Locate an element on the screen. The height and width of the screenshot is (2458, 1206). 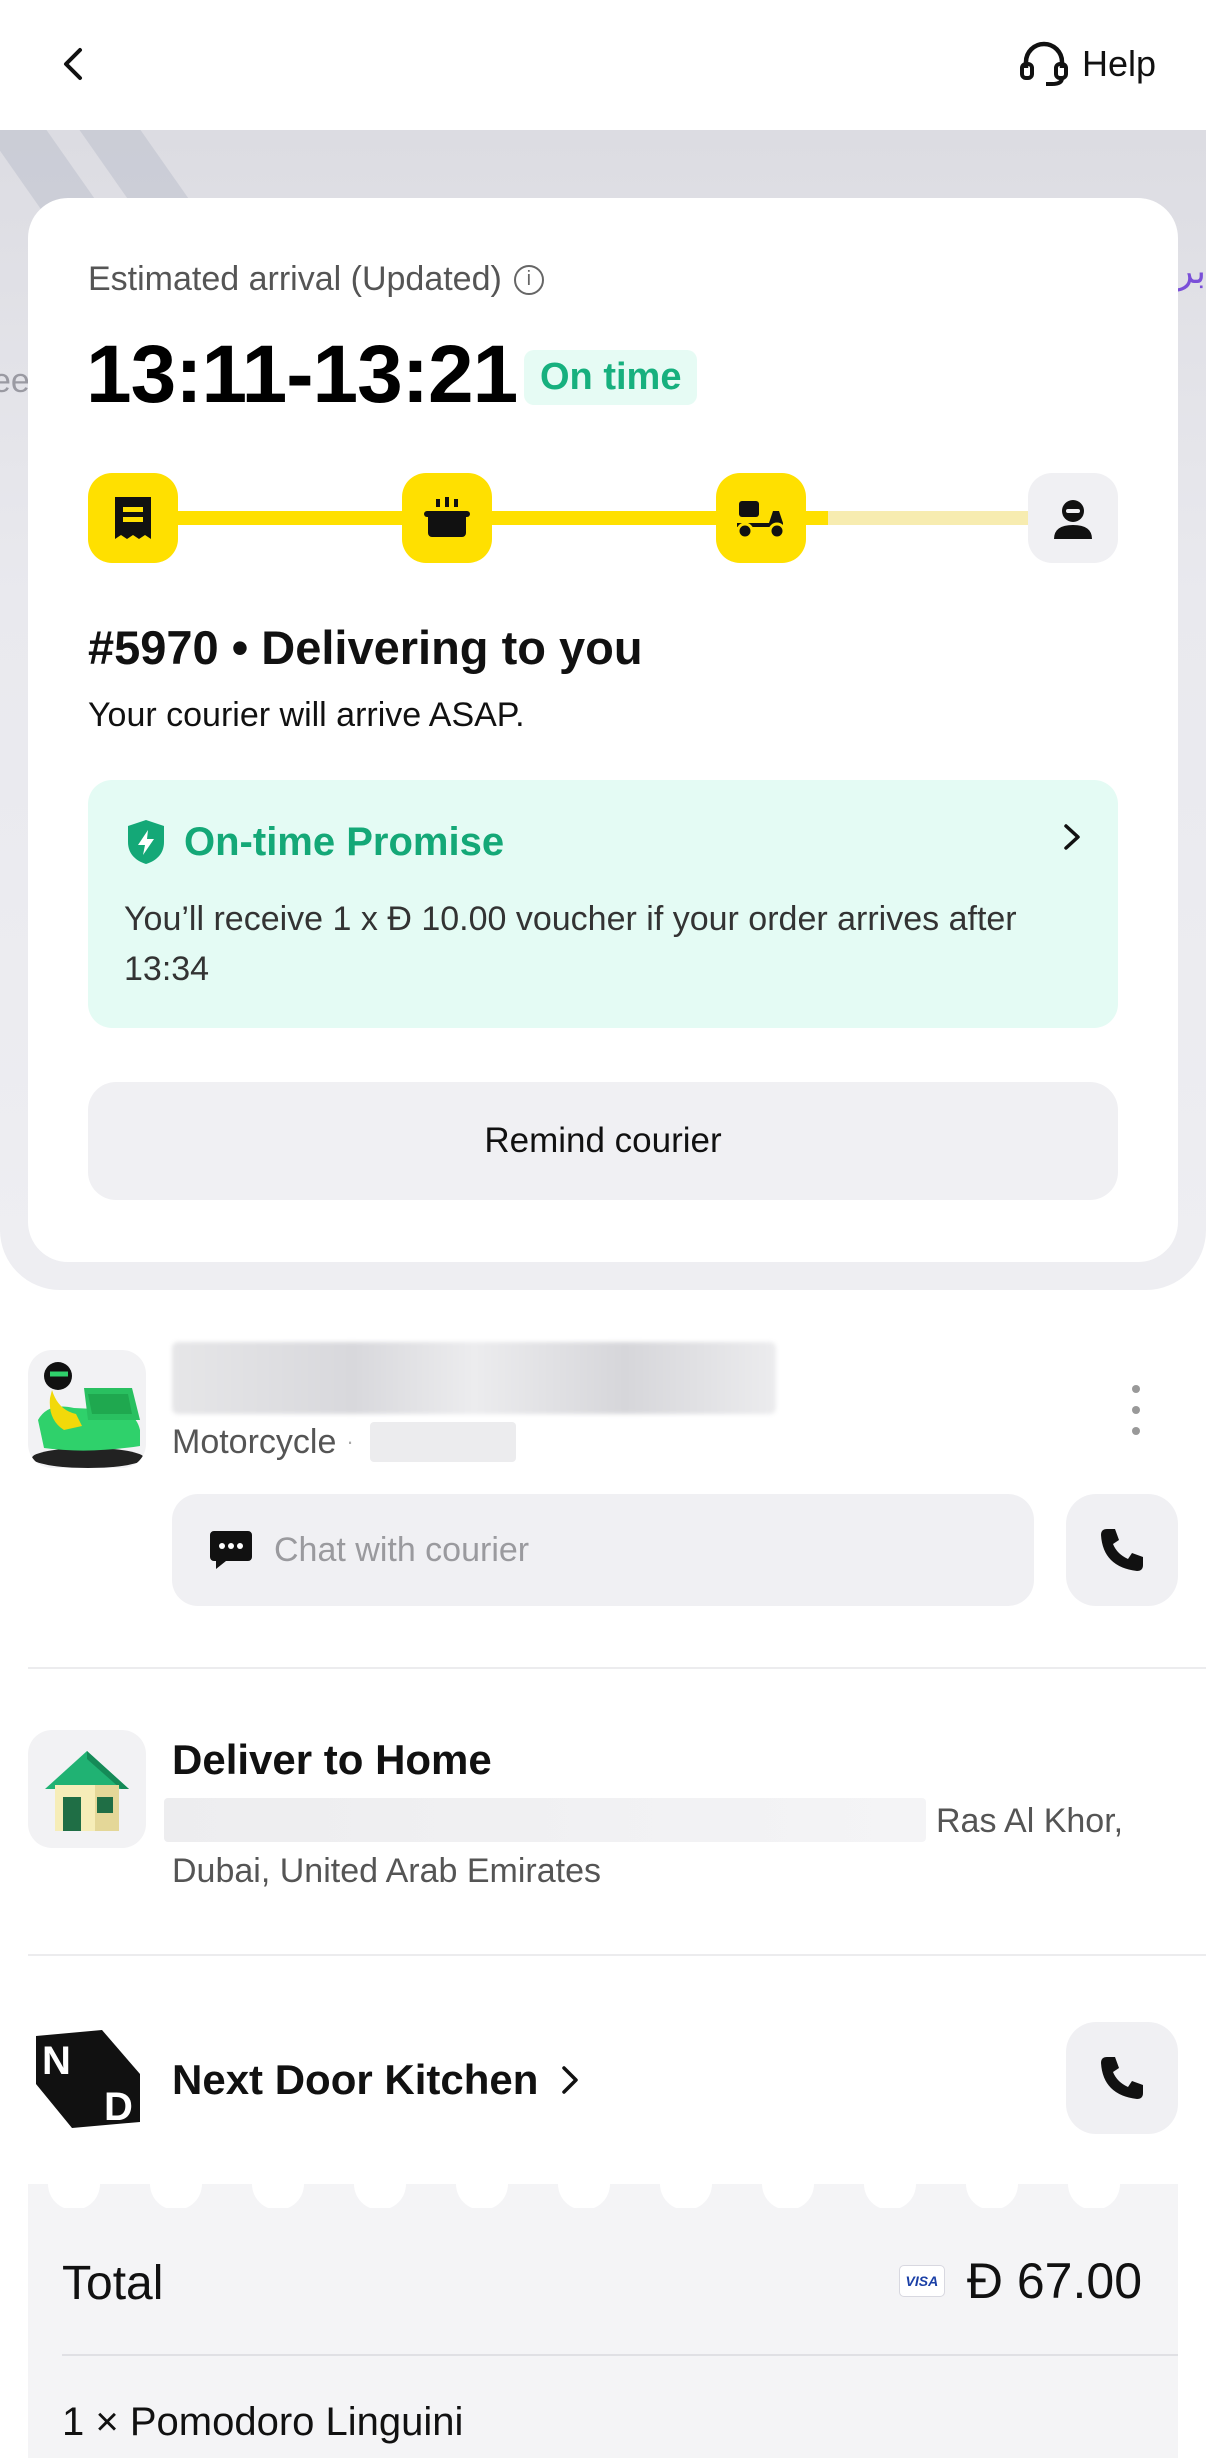
shield-bolt-icon is located at coordinates (146, 842).